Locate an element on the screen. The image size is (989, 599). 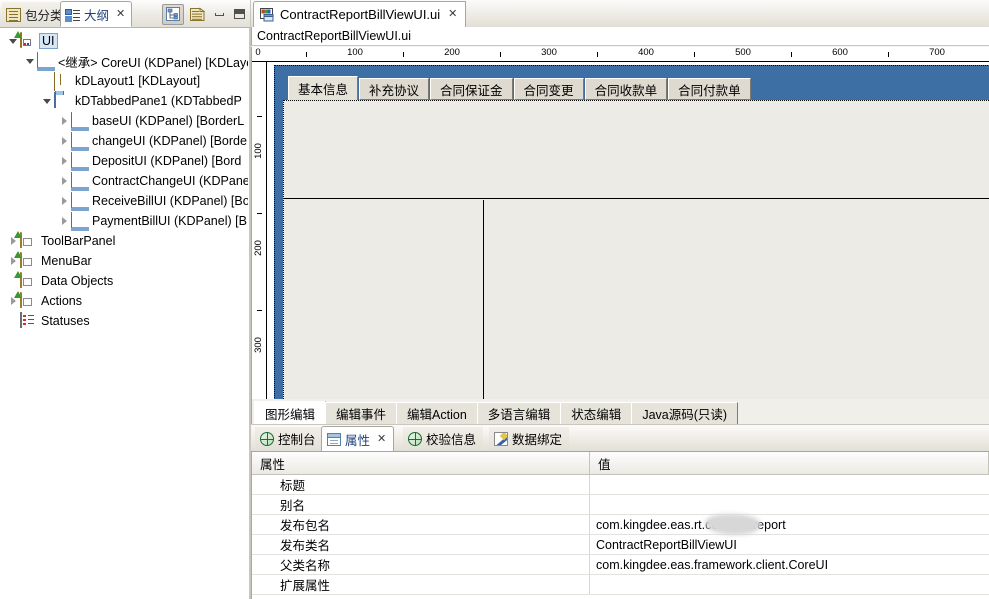
editor-tab-label: ContractReportBillViewUI.ui is located at coordinates (360, 14).